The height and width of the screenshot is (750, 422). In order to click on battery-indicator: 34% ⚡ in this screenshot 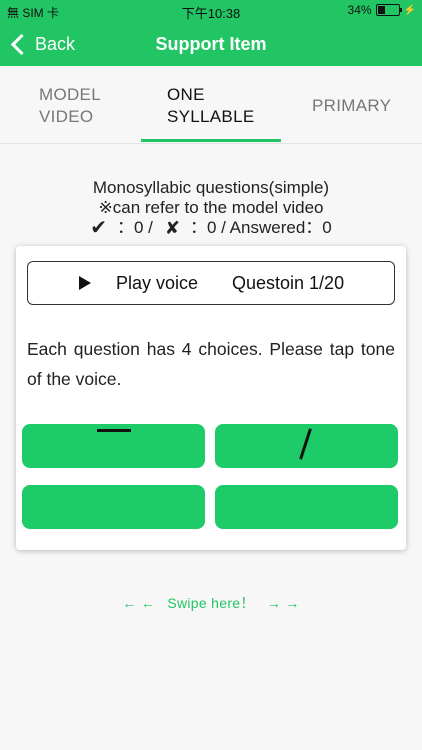, I will do `click(382, 10)`.